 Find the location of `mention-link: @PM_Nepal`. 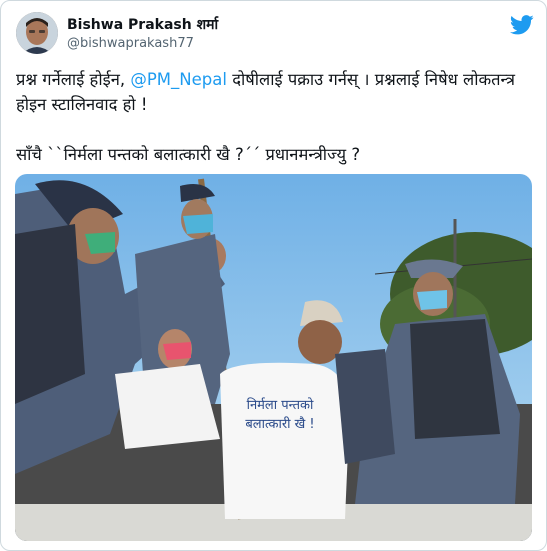

mention-link: @PM_Nepal is located at coordinates (178, 79).